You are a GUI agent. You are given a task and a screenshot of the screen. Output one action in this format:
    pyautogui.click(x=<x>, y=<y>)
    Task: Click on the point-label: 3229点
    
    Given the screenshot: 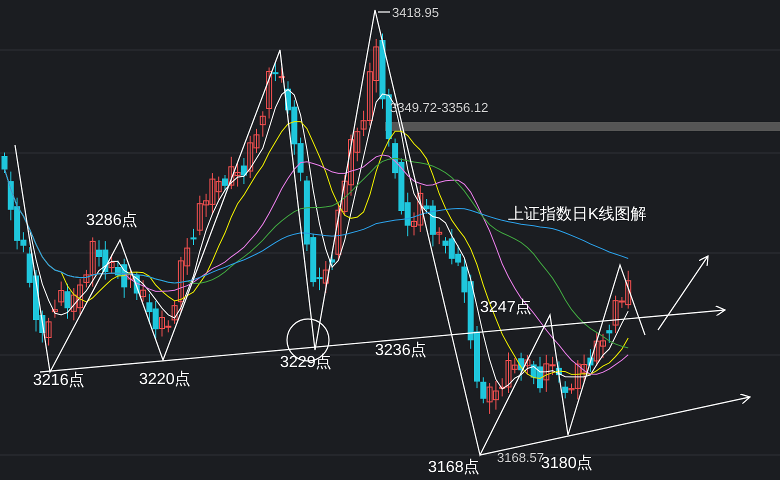 What is the action you would take?
    pyautogui.click(x=306, y=363)
    